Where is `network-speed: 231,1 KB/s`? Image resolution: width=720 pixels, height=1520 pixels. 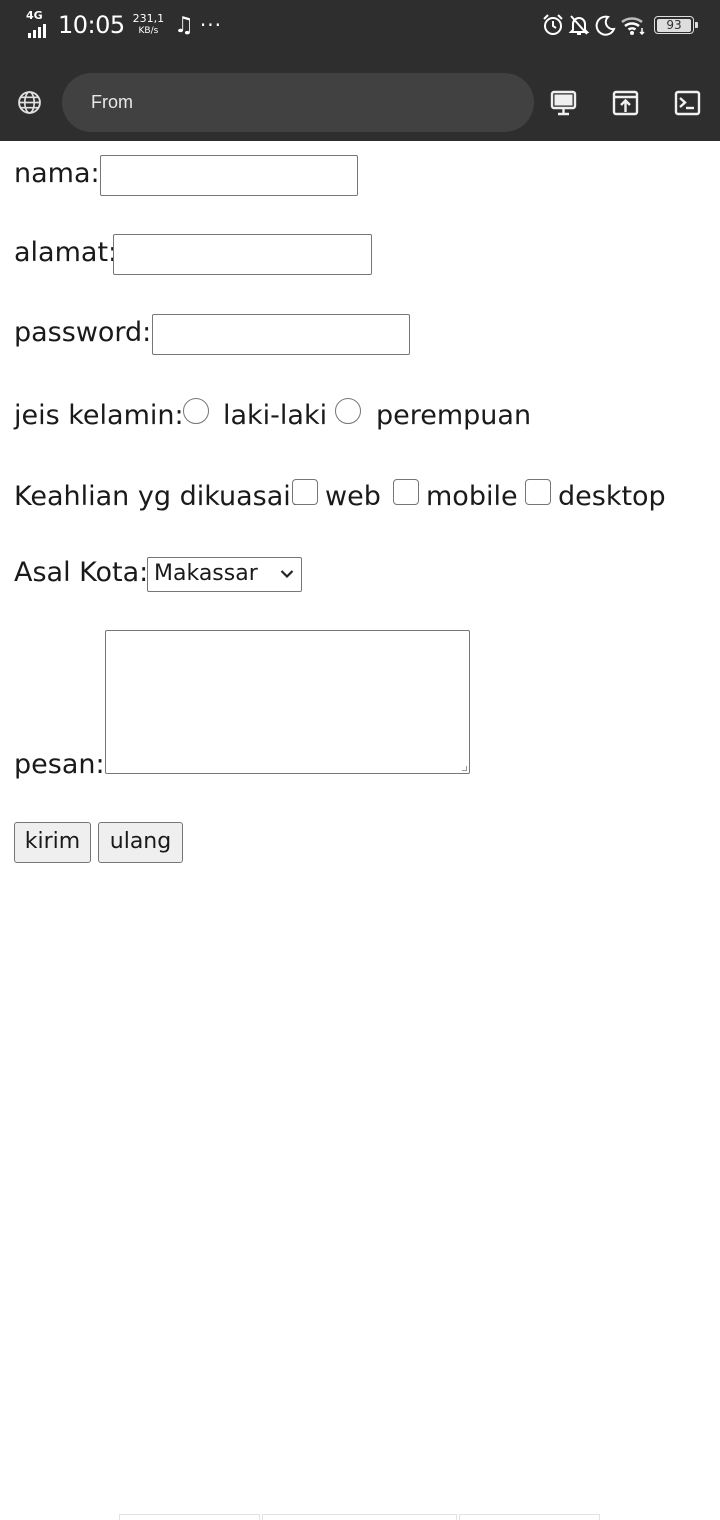
network-speed: 231,1 KB/s is located at coordinates (149, 25).